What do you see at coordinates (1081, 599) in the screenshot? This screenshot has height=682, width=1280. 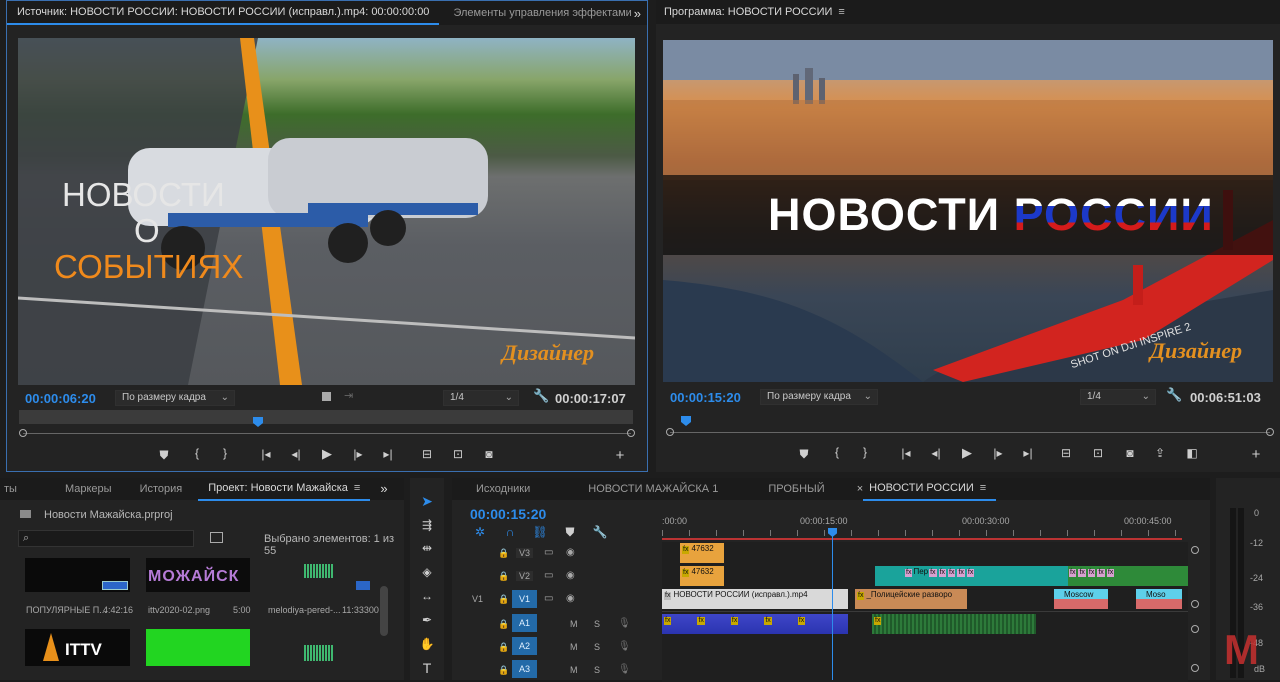 I see `clip-v1-c: Moscow` at bounding box center [1081, 599].